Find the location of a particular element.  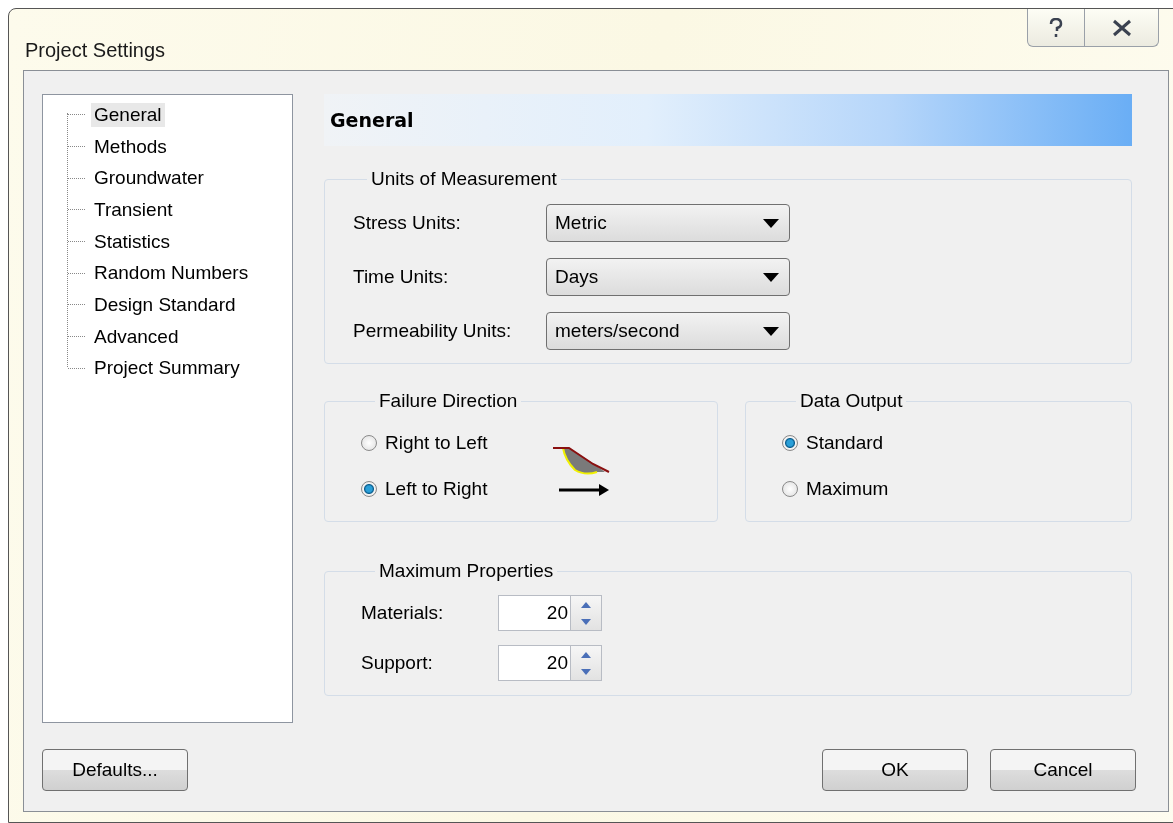

radio-option: Standard is located at coordinates (835, 442).